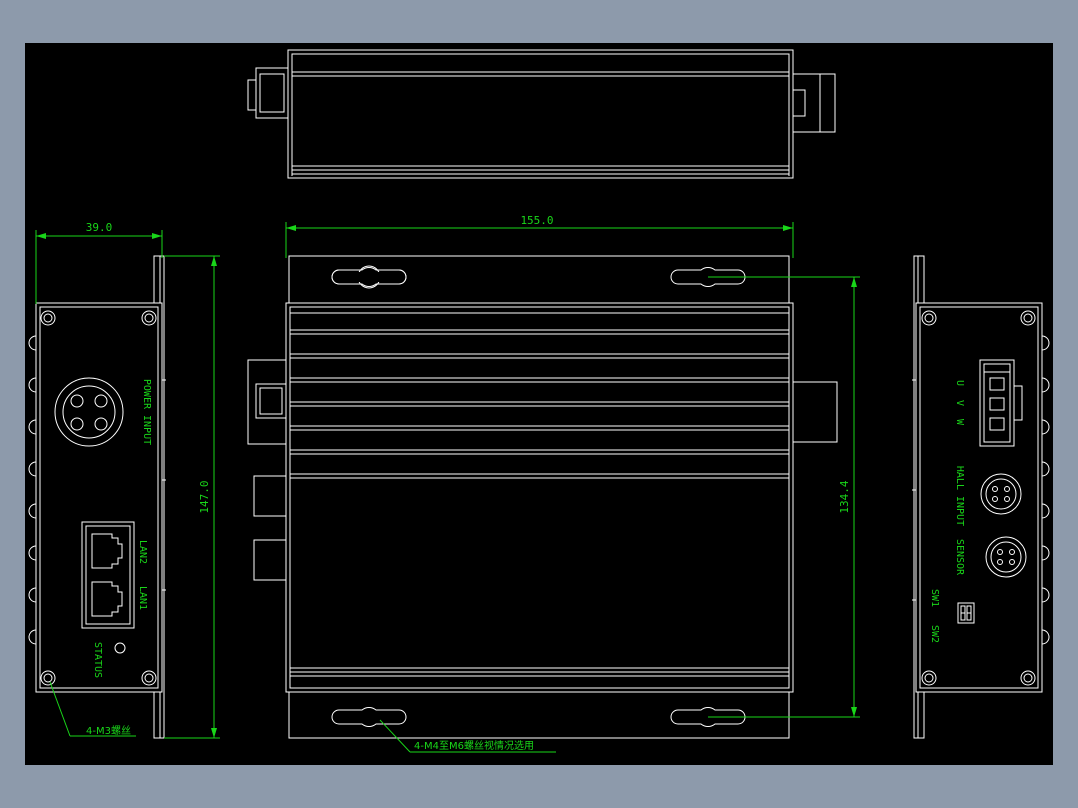  What do you see at coordinates (142, 598) in the screenshot?
I see `lan1-label: LAN1` at bounding box center [142, 598].